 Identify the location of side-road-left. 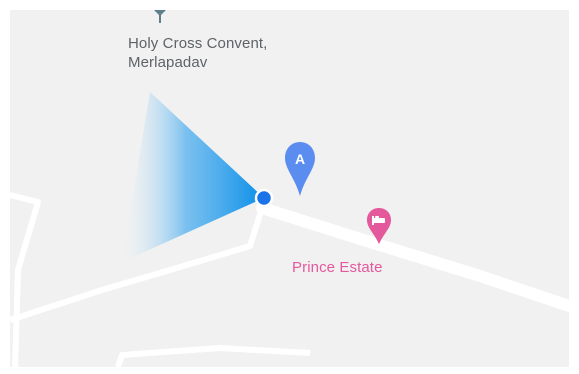
(25, 279).